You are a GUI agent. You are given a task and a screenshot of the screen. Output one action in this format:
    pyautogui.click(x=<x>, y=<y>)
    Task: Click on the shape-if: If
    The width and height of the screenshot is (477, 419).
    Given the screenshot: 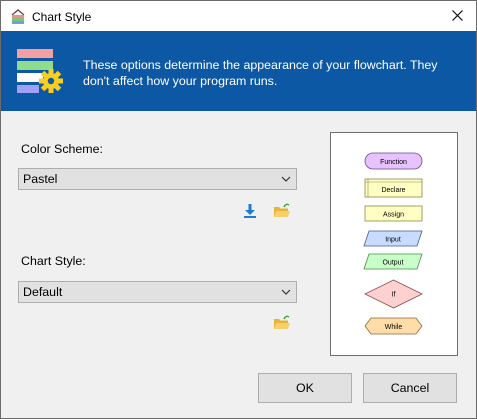 What is the action you would take?
    pyautogui.click(x=393, y=294)
    